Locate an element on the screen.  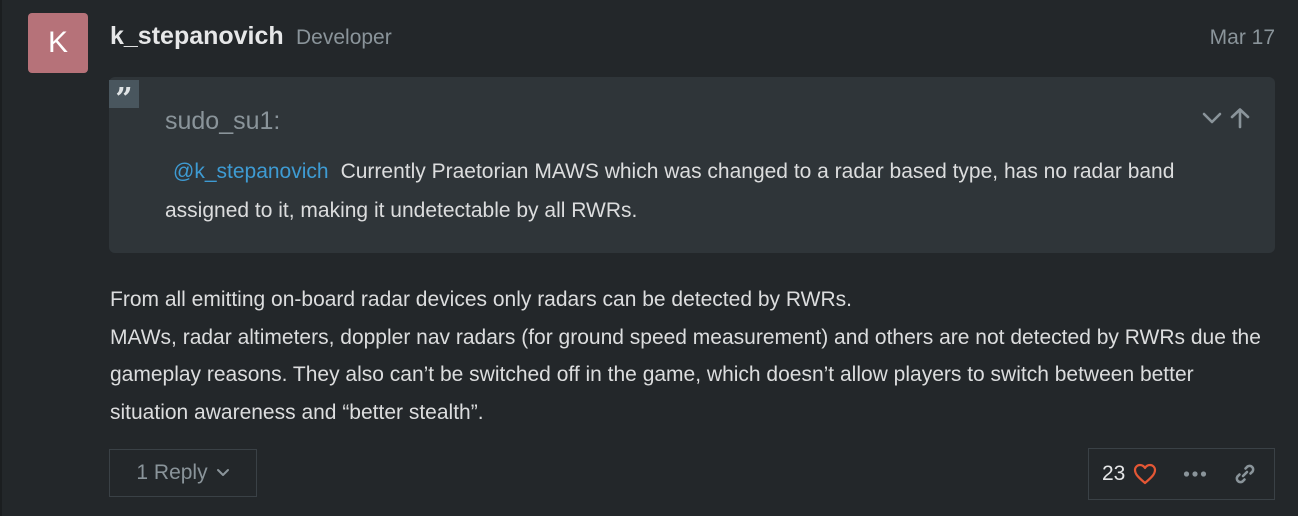
left-edge is located at coordinates (1, 258).